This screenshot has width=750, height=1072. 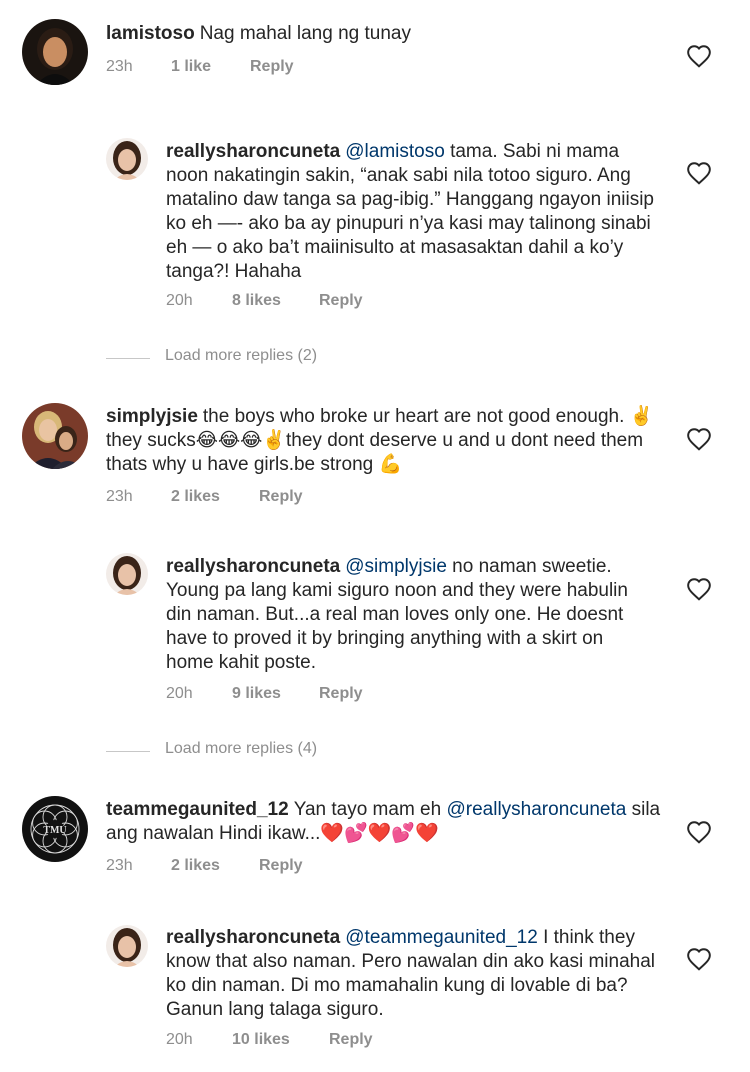 What do you see at coordinates (396, 566) in the screenshot?
I see `mention-link: @simplyjsie` at bounding box center [396, 566].